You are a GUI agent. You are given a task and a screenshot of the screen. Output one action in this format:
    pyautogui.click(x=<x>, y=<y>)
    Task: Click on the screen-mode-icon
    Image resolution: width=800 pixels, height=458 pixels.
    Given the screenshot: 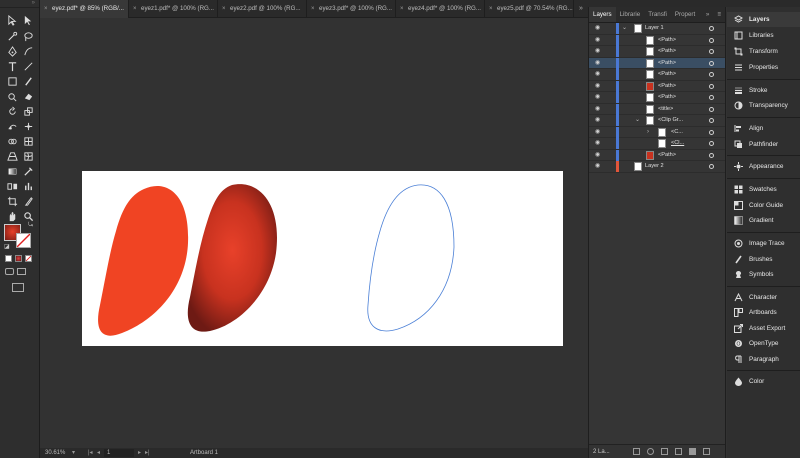 What is the action you would take?
    pyautogui.click(x=21, y=271)
    